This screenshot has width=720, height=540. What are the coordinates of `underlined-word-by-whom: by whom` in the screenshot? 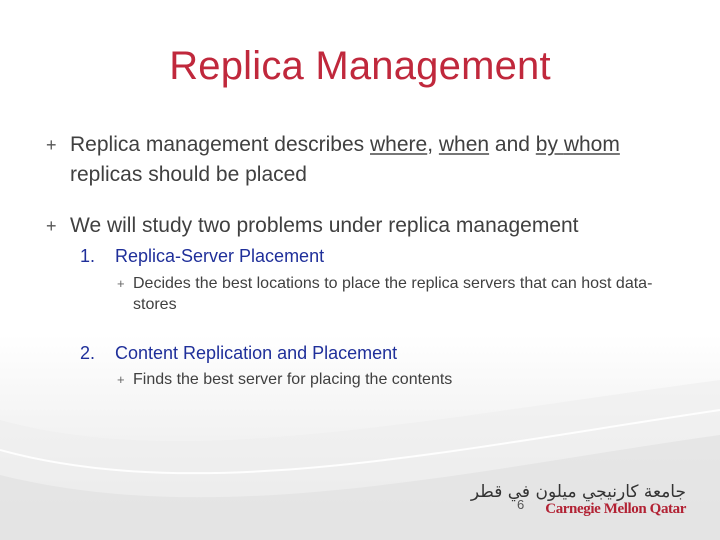 It's located at (578, 144).